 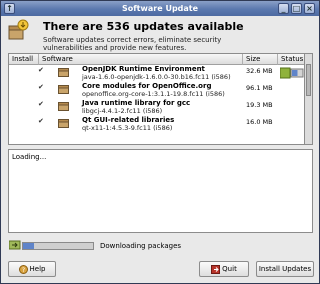 I want to click on minimize-glyph: _, so click(x=283, y=8).